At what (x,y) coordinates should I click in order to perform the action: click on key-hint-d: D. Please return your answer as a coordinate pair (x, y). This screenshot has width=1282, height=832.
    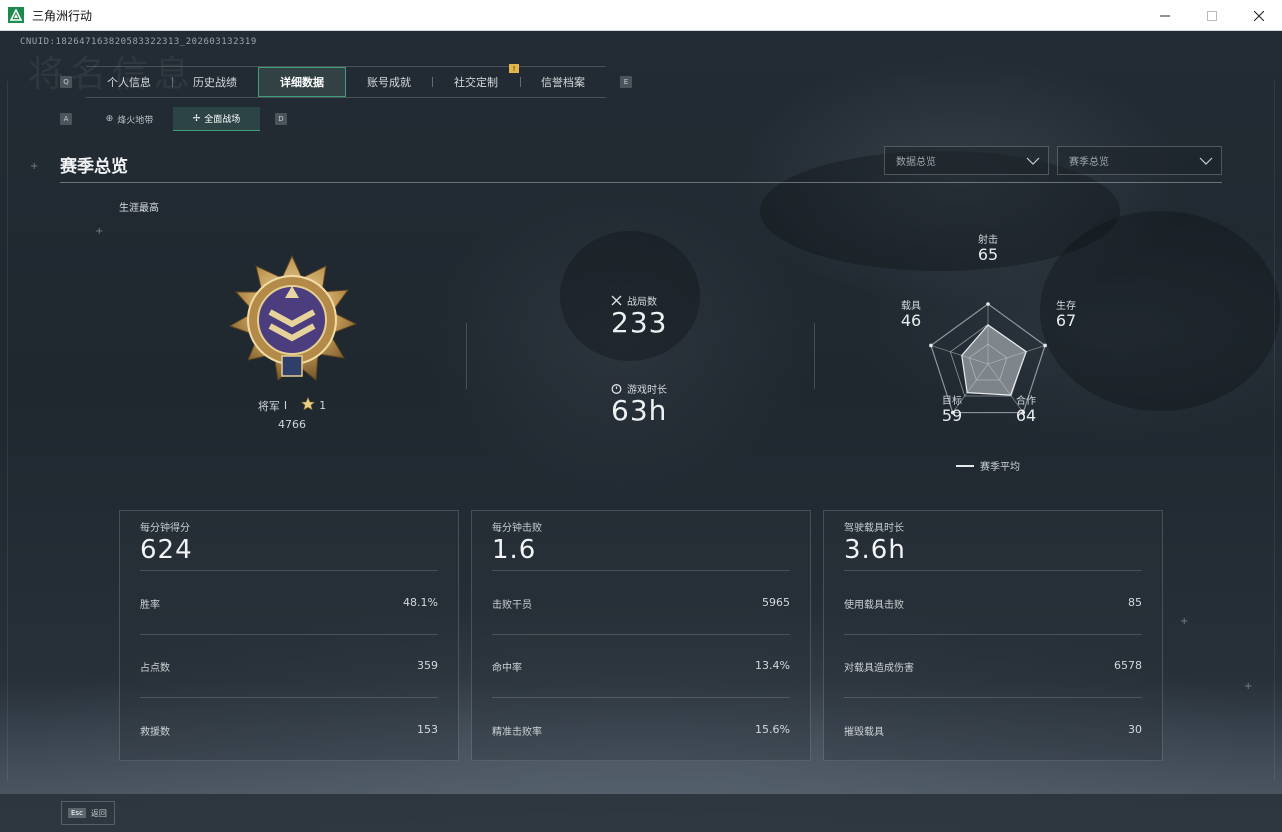
    Looking at the image, I should click on (281, 119).